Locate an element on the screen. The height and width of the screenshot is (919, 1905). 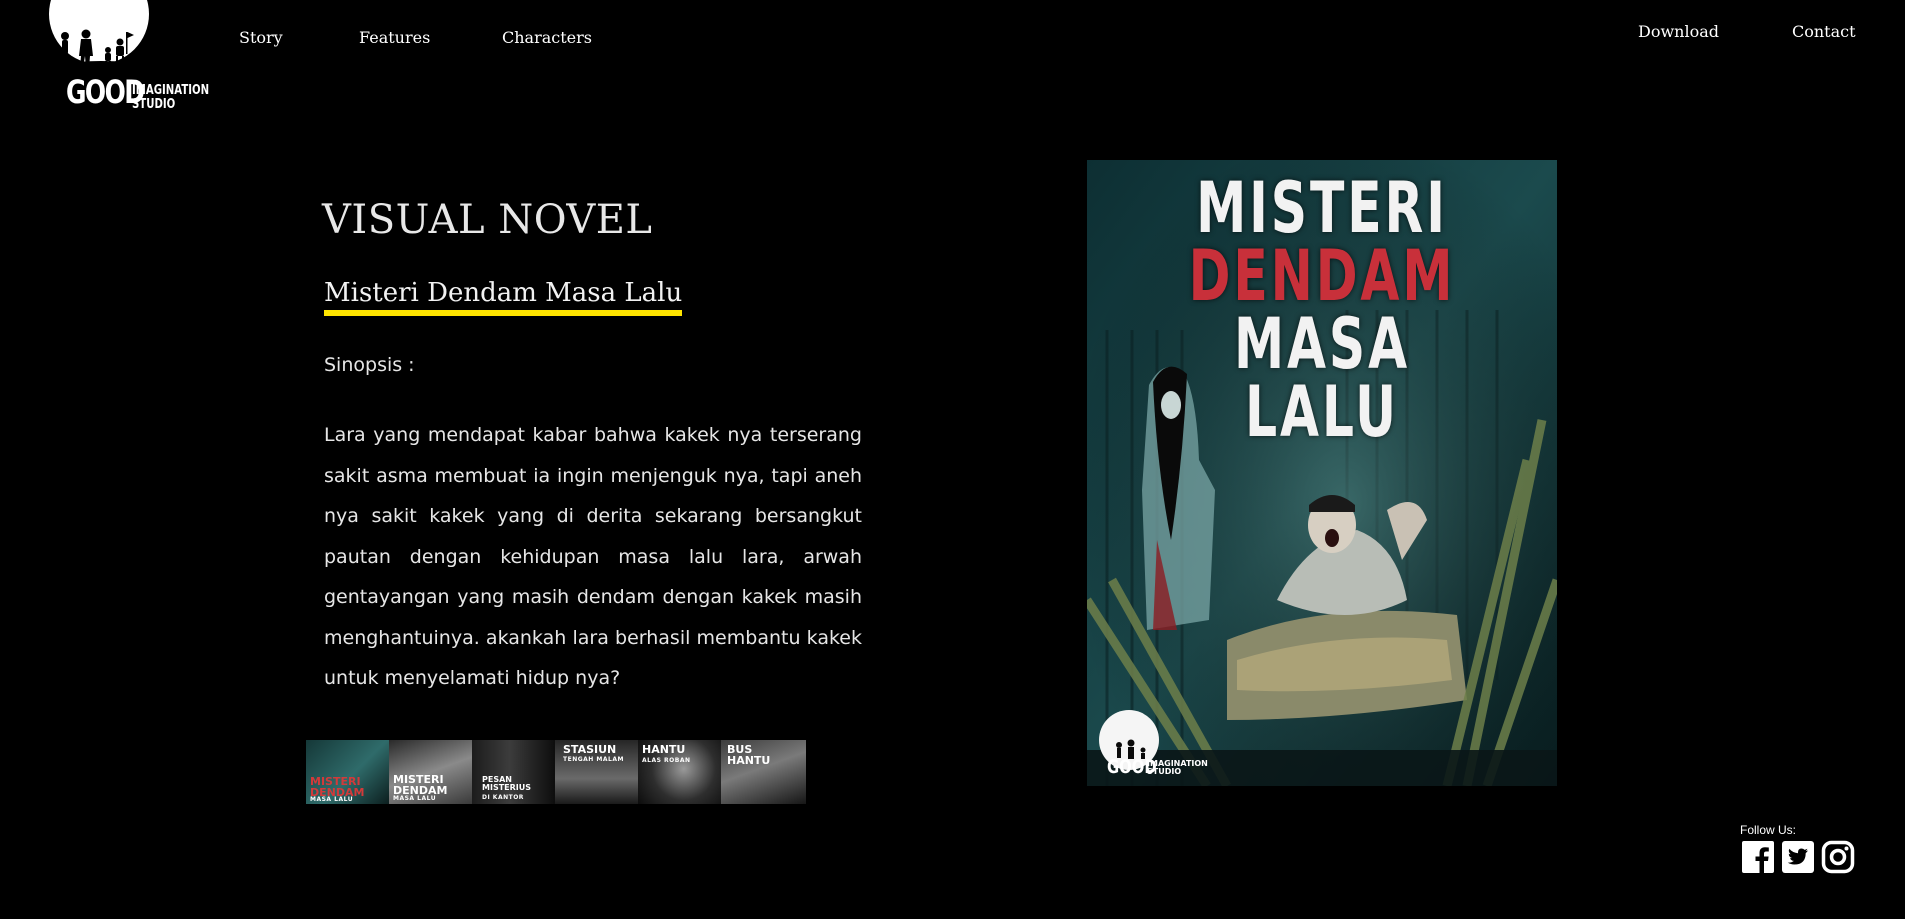
nav-characters: Characters is located at coordinates (547, 37).